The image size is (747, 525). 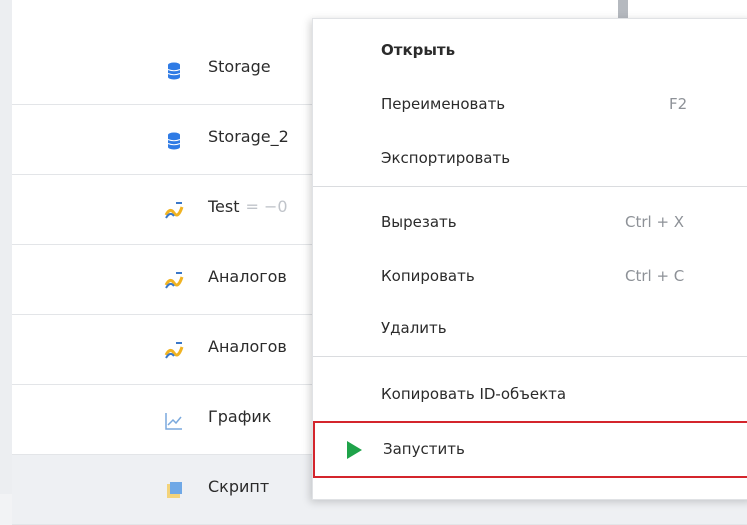 I want to click on shortcut-label: F2, so click(x=678, y=104).